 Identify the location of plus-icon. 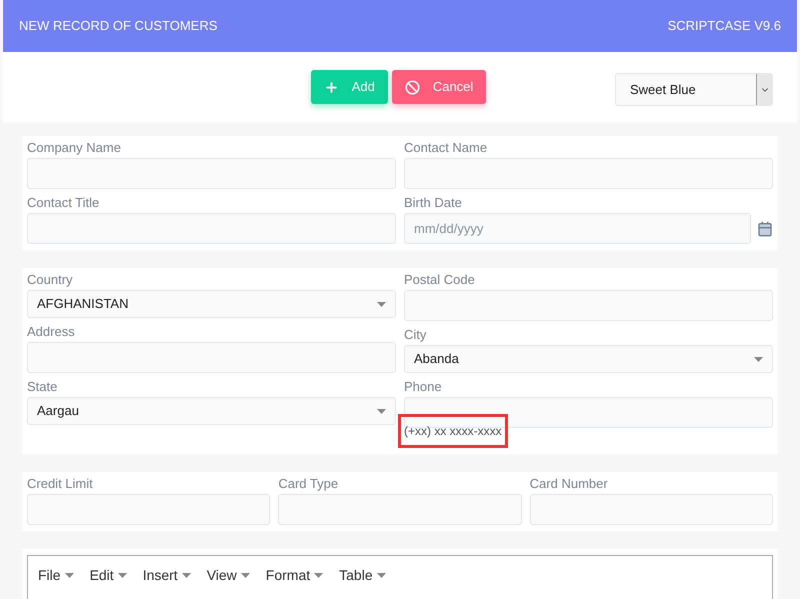
(331, 87).